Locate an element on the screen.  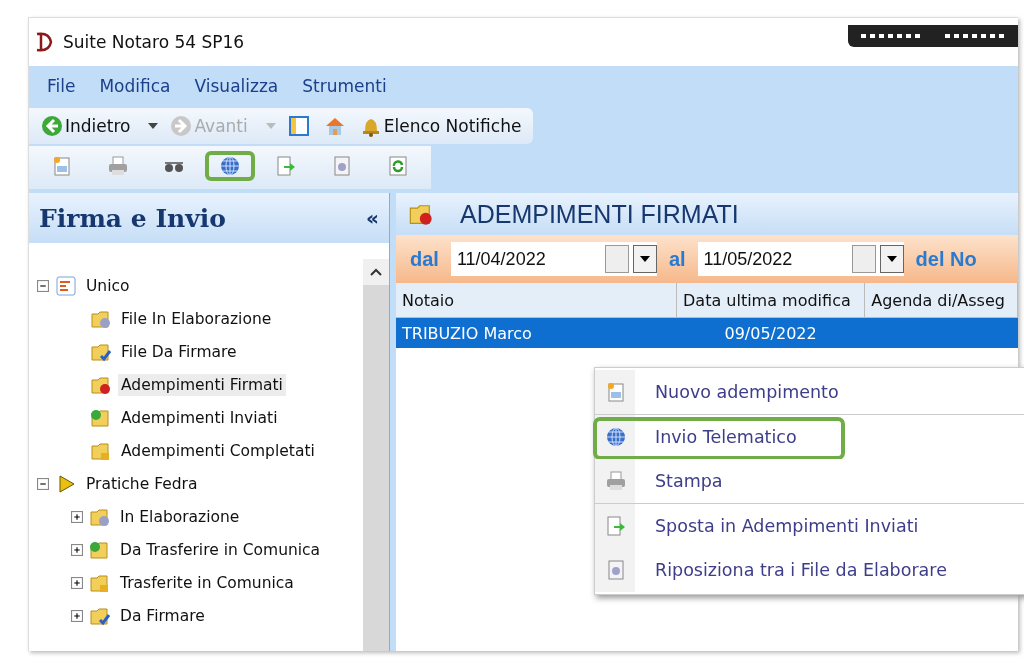
toolbar-button is located at coordinates (230, 166).